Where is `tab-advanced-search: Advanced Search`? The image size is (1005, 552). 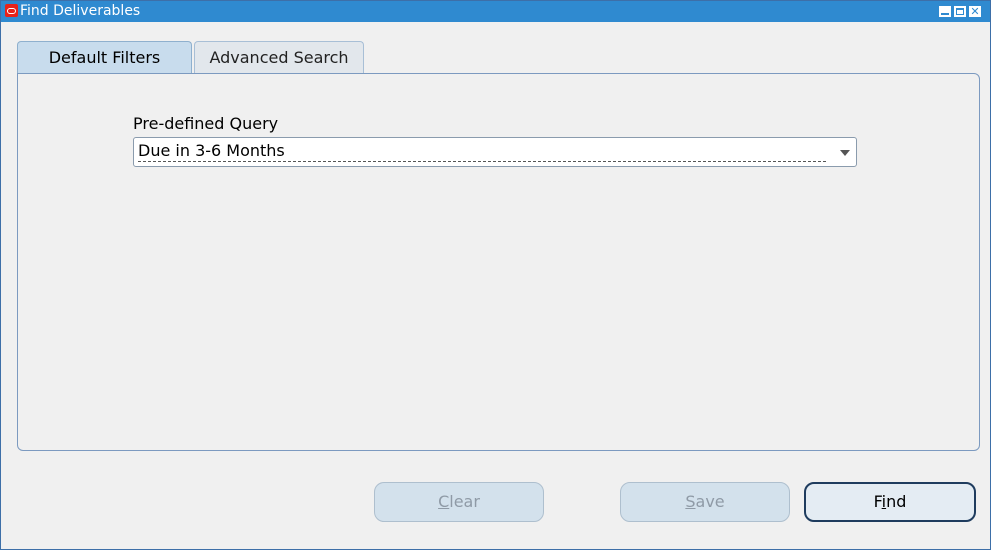
tab-advanced-search: Advanced Search is located at coordinates (279, 57).